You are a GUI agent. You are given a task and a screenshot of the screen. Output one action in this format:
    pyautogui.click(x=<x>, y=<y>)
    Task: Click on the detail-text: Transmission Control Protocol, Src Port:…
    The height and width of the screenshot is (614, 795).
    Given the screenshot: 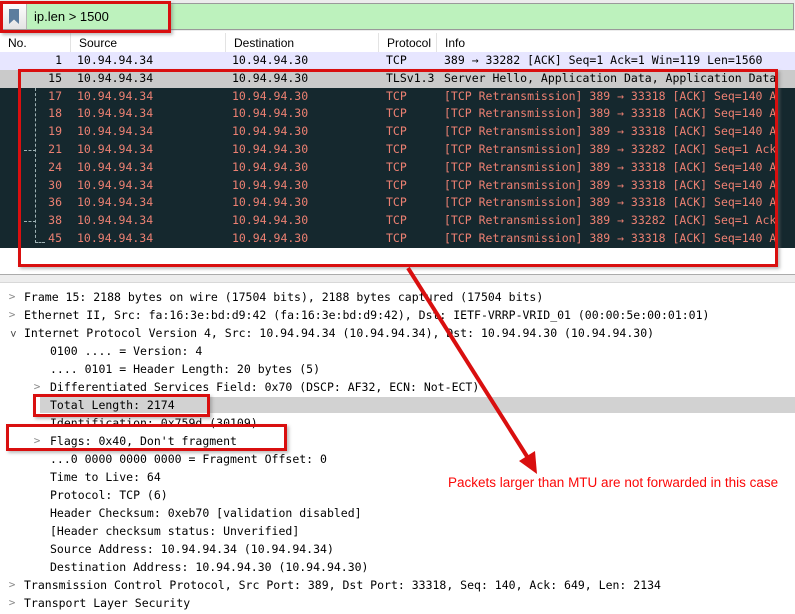 What is the action you would take?
    pyautogui.click(x=342, y=585)
    